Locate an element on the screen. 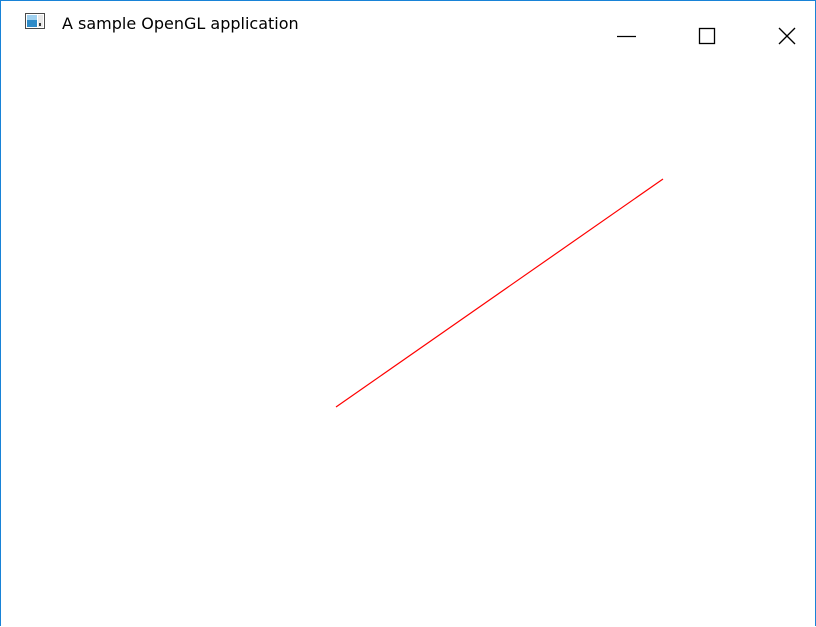  minimize-button is located at coordinates (627, 36).